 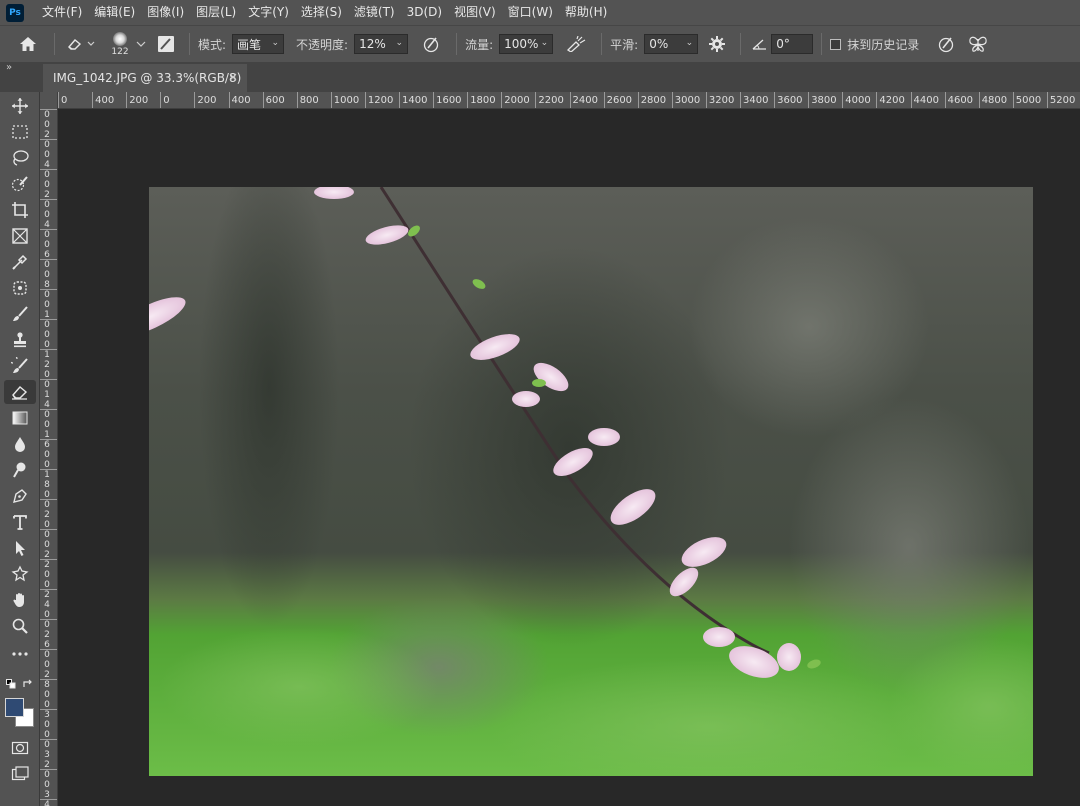 I want to click on brush-settings-panel-icon, so click(x=166, y=44).